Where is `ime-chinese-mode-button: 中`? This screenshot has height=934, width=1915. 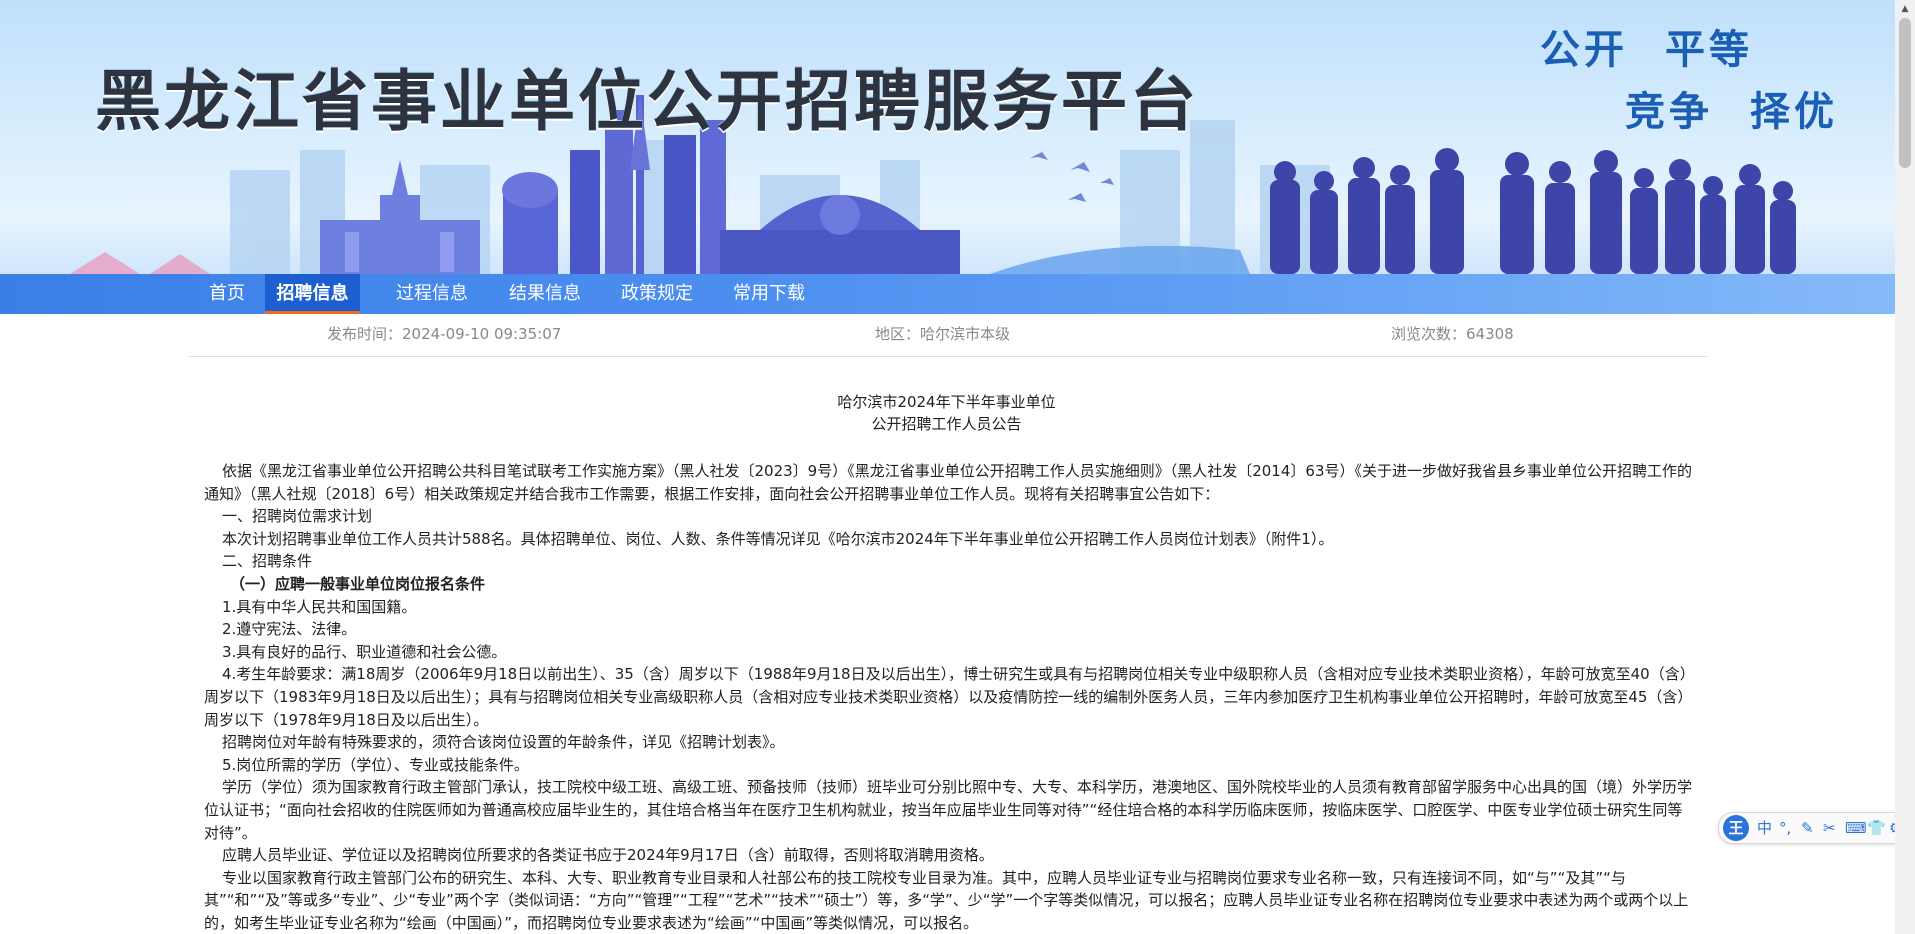 ime-chinese-mode-button: 中 is located at coordinates (1764, 828).